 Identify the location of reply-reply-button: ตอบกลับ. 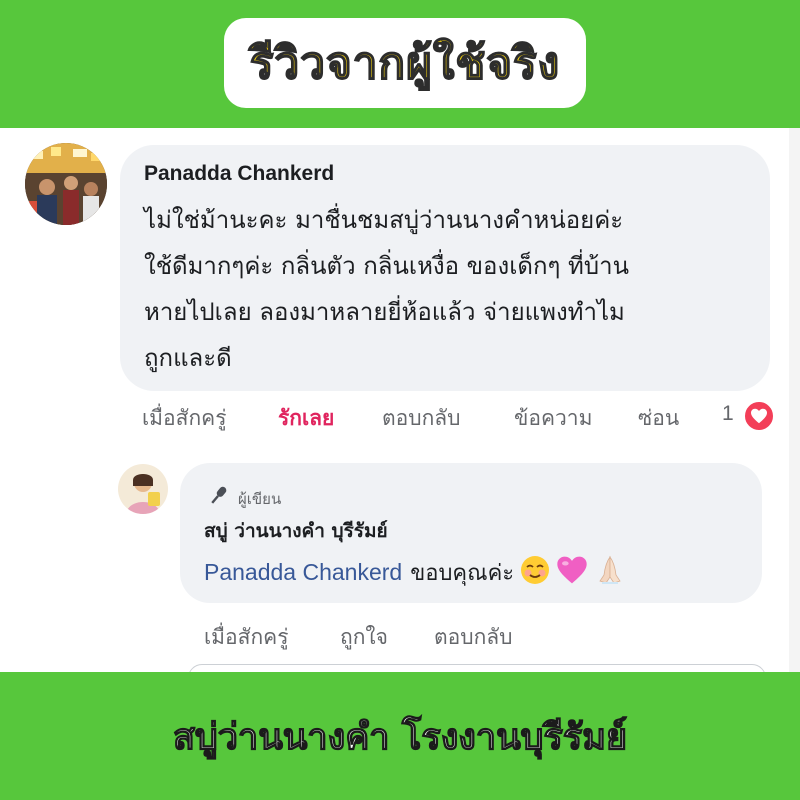
(473, 637).